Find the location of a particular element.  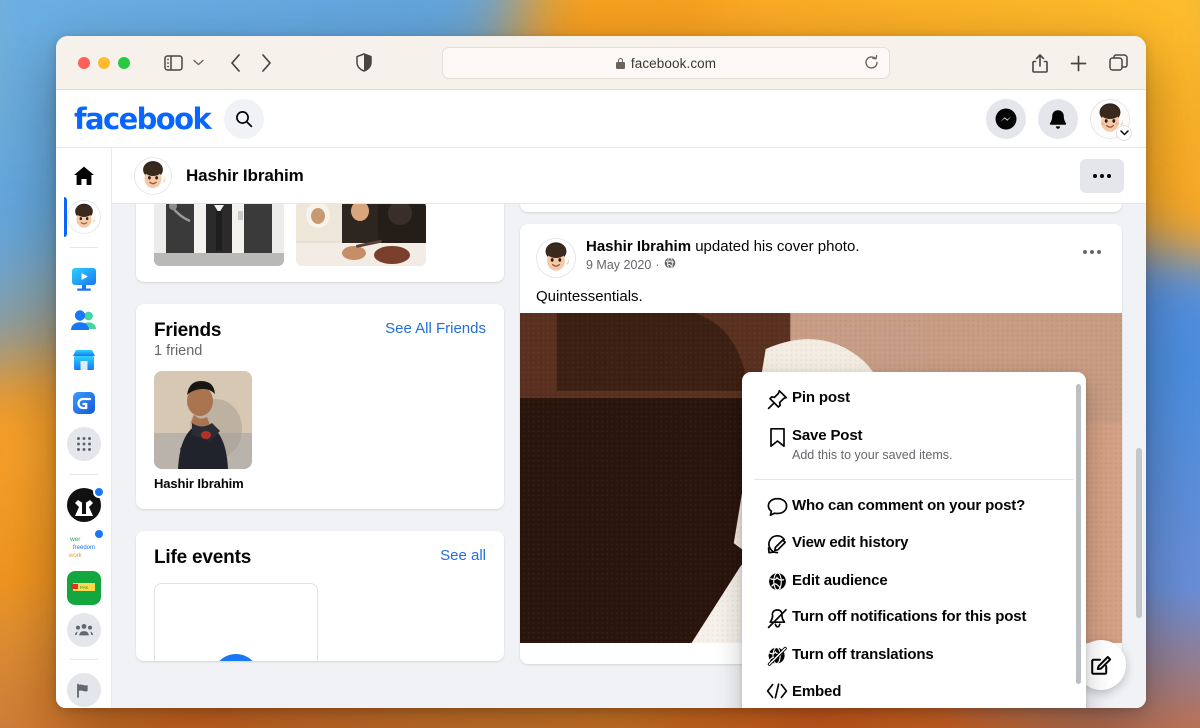

address-bar: facebook.com is located at coordinates (666, 63).